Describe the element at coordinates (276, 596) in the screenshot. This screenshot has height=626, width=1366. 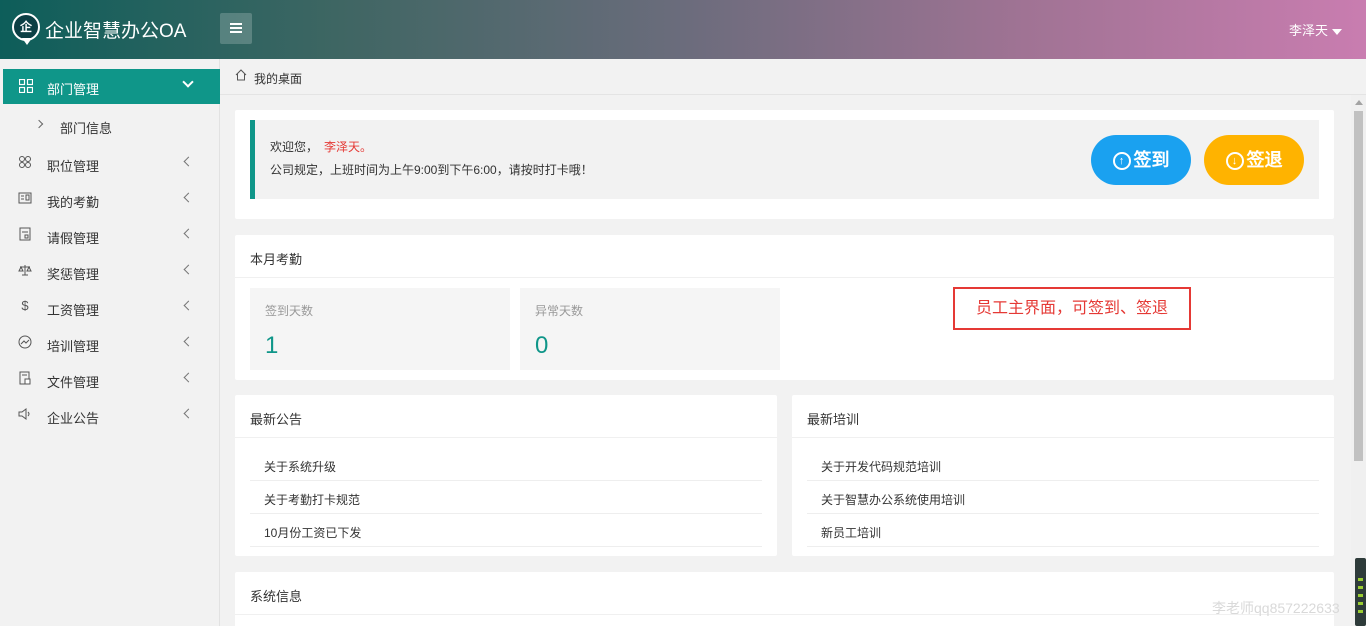
I see `system-info-title: 系统信息` at that location.